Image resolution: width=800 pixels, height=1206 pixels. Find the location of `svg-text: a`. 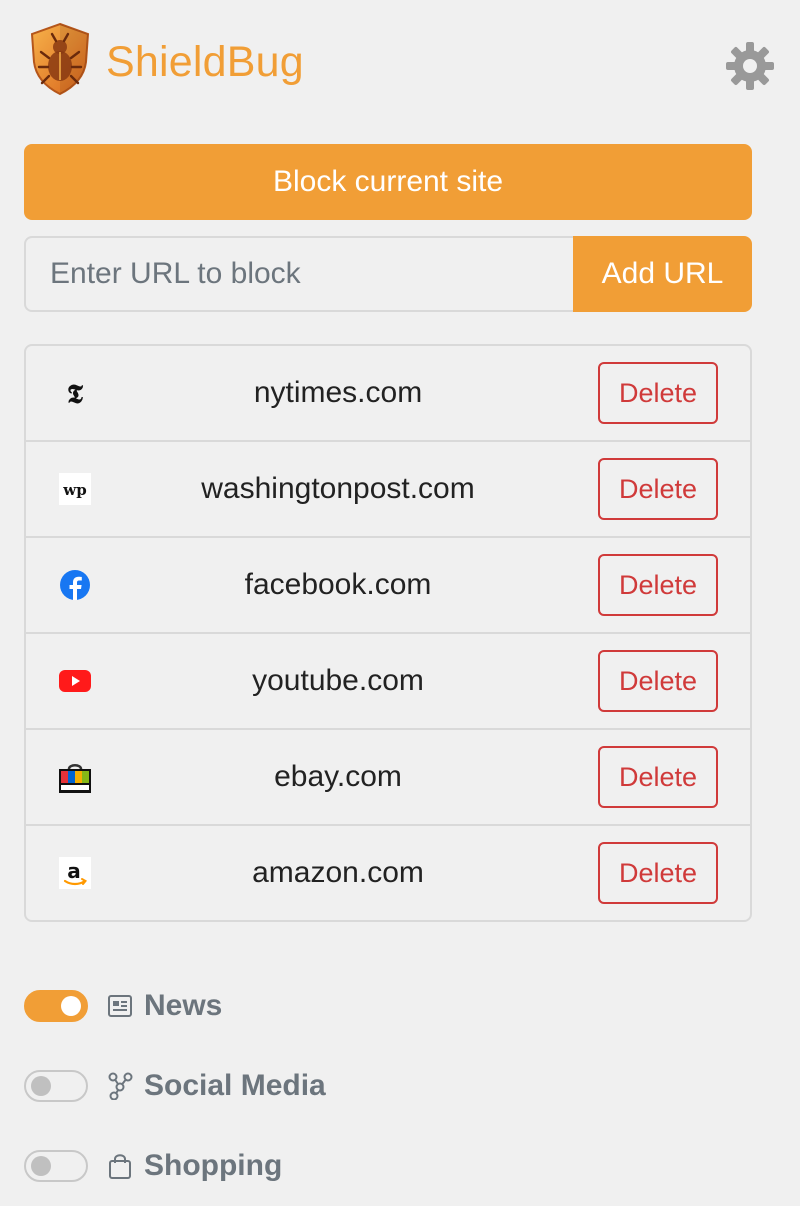

svg-text: a is located at coordinates (74, 871).